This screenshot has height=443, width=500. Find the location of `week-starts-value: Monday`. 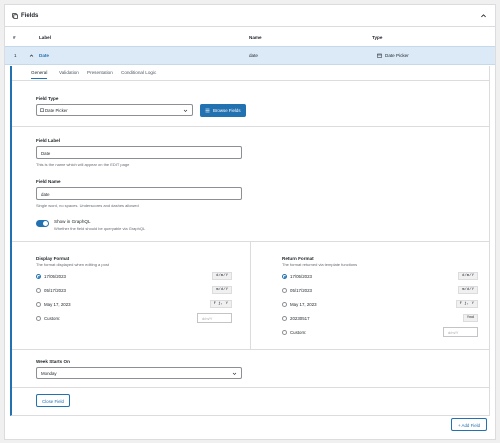

week-starts-value: Monday is located at coordinates (49, 373).